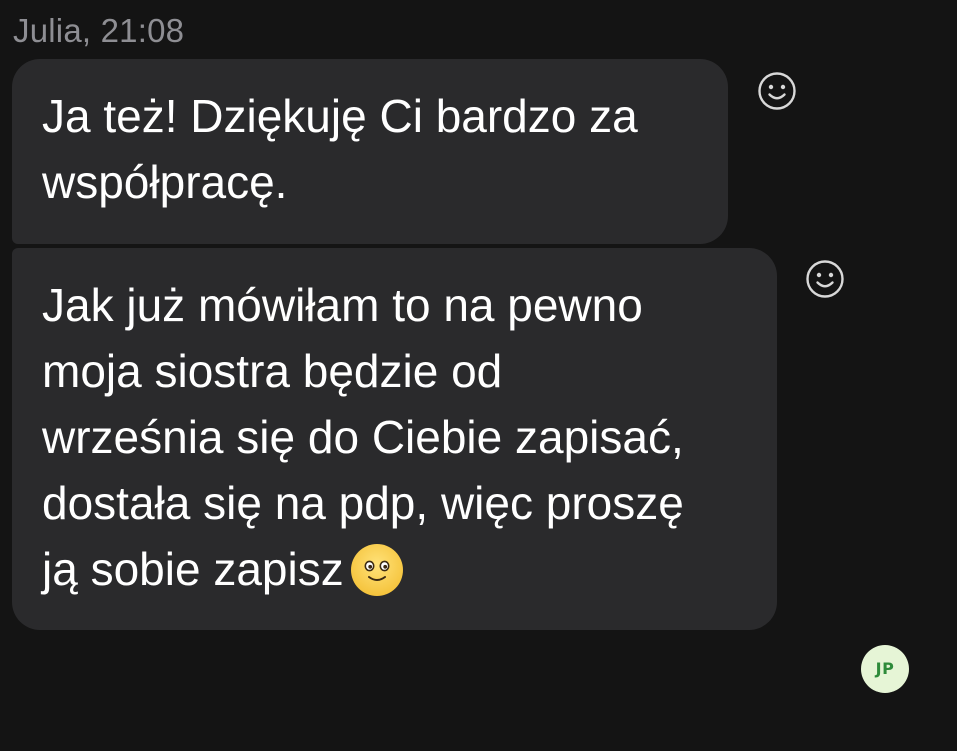 The width and height of the screenshot is (957, 751). Describe the element at coordinates (377, 570) in the screenshot. I see `slightly-smiling-face-emoji` at that location.